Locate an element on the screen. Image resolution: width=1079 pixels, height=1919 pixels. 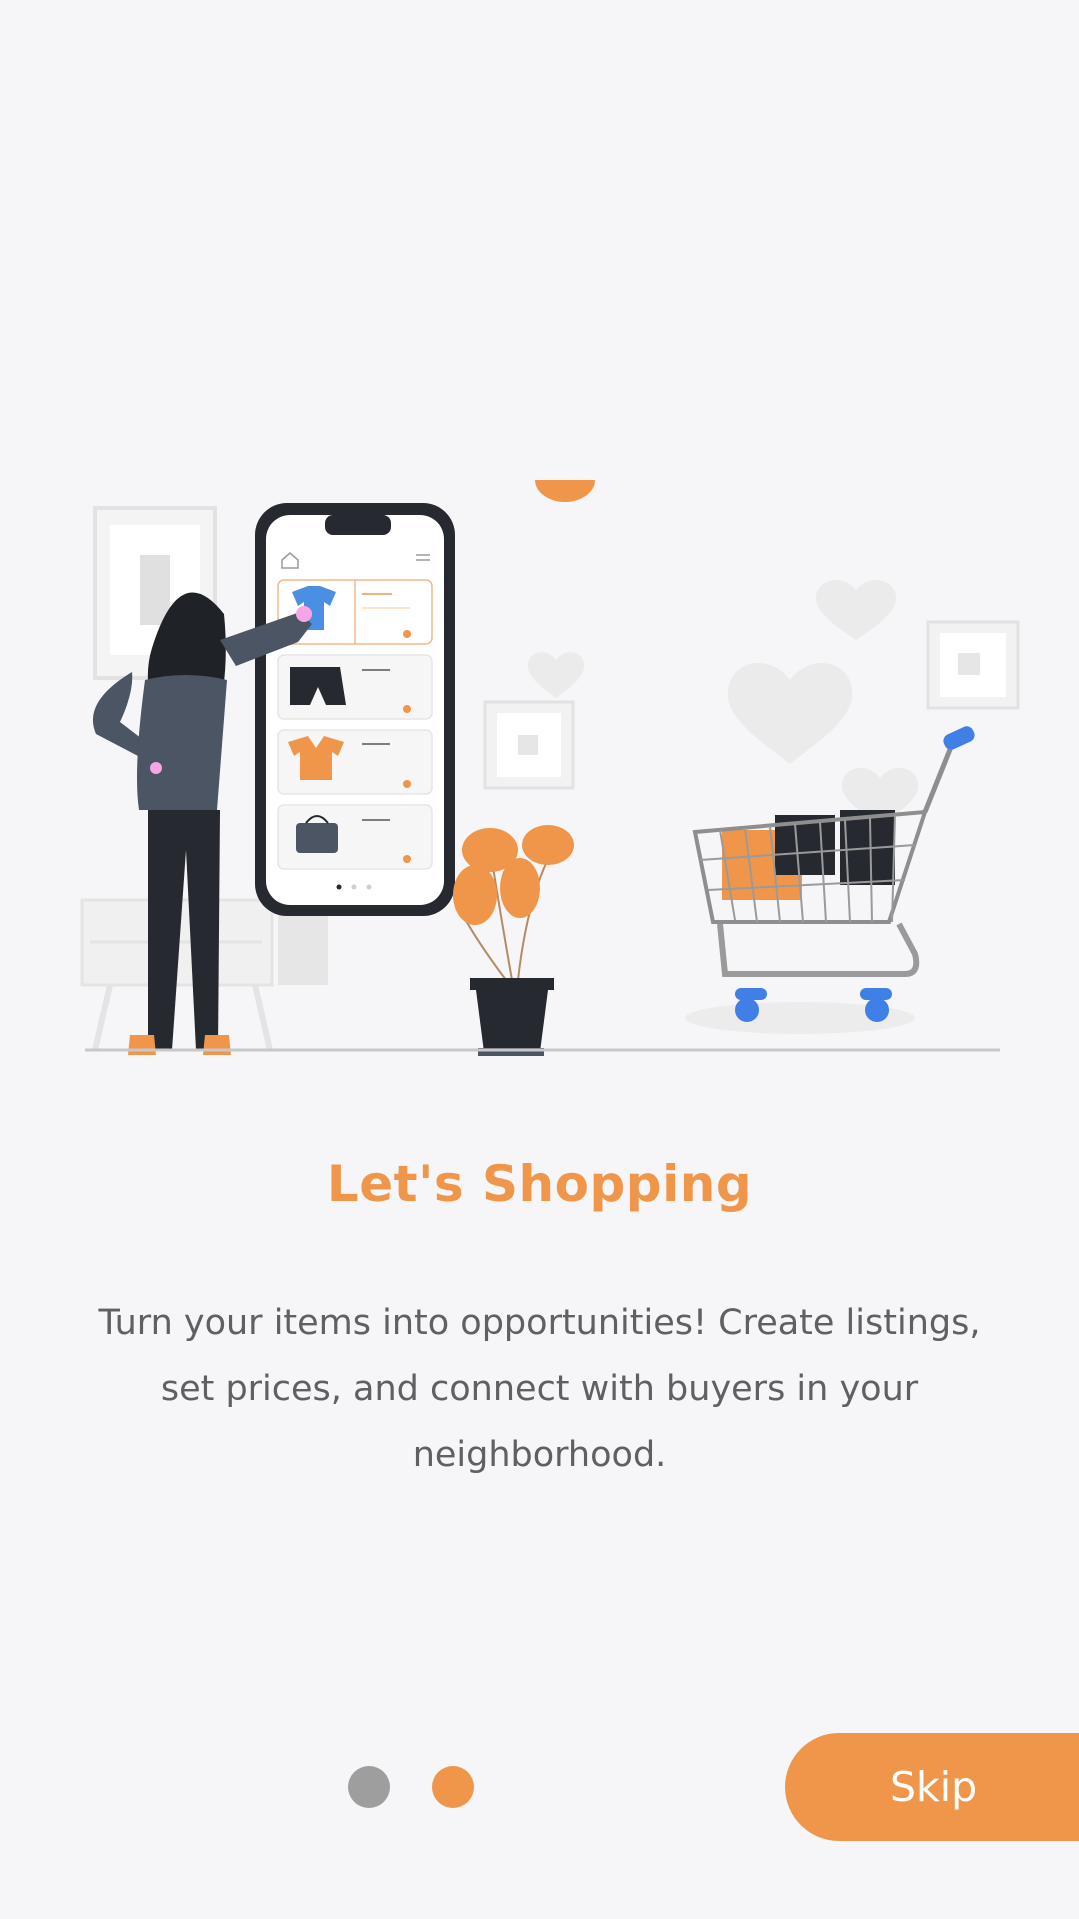
shopping-cart-icon is located at coordinates (830, 880).